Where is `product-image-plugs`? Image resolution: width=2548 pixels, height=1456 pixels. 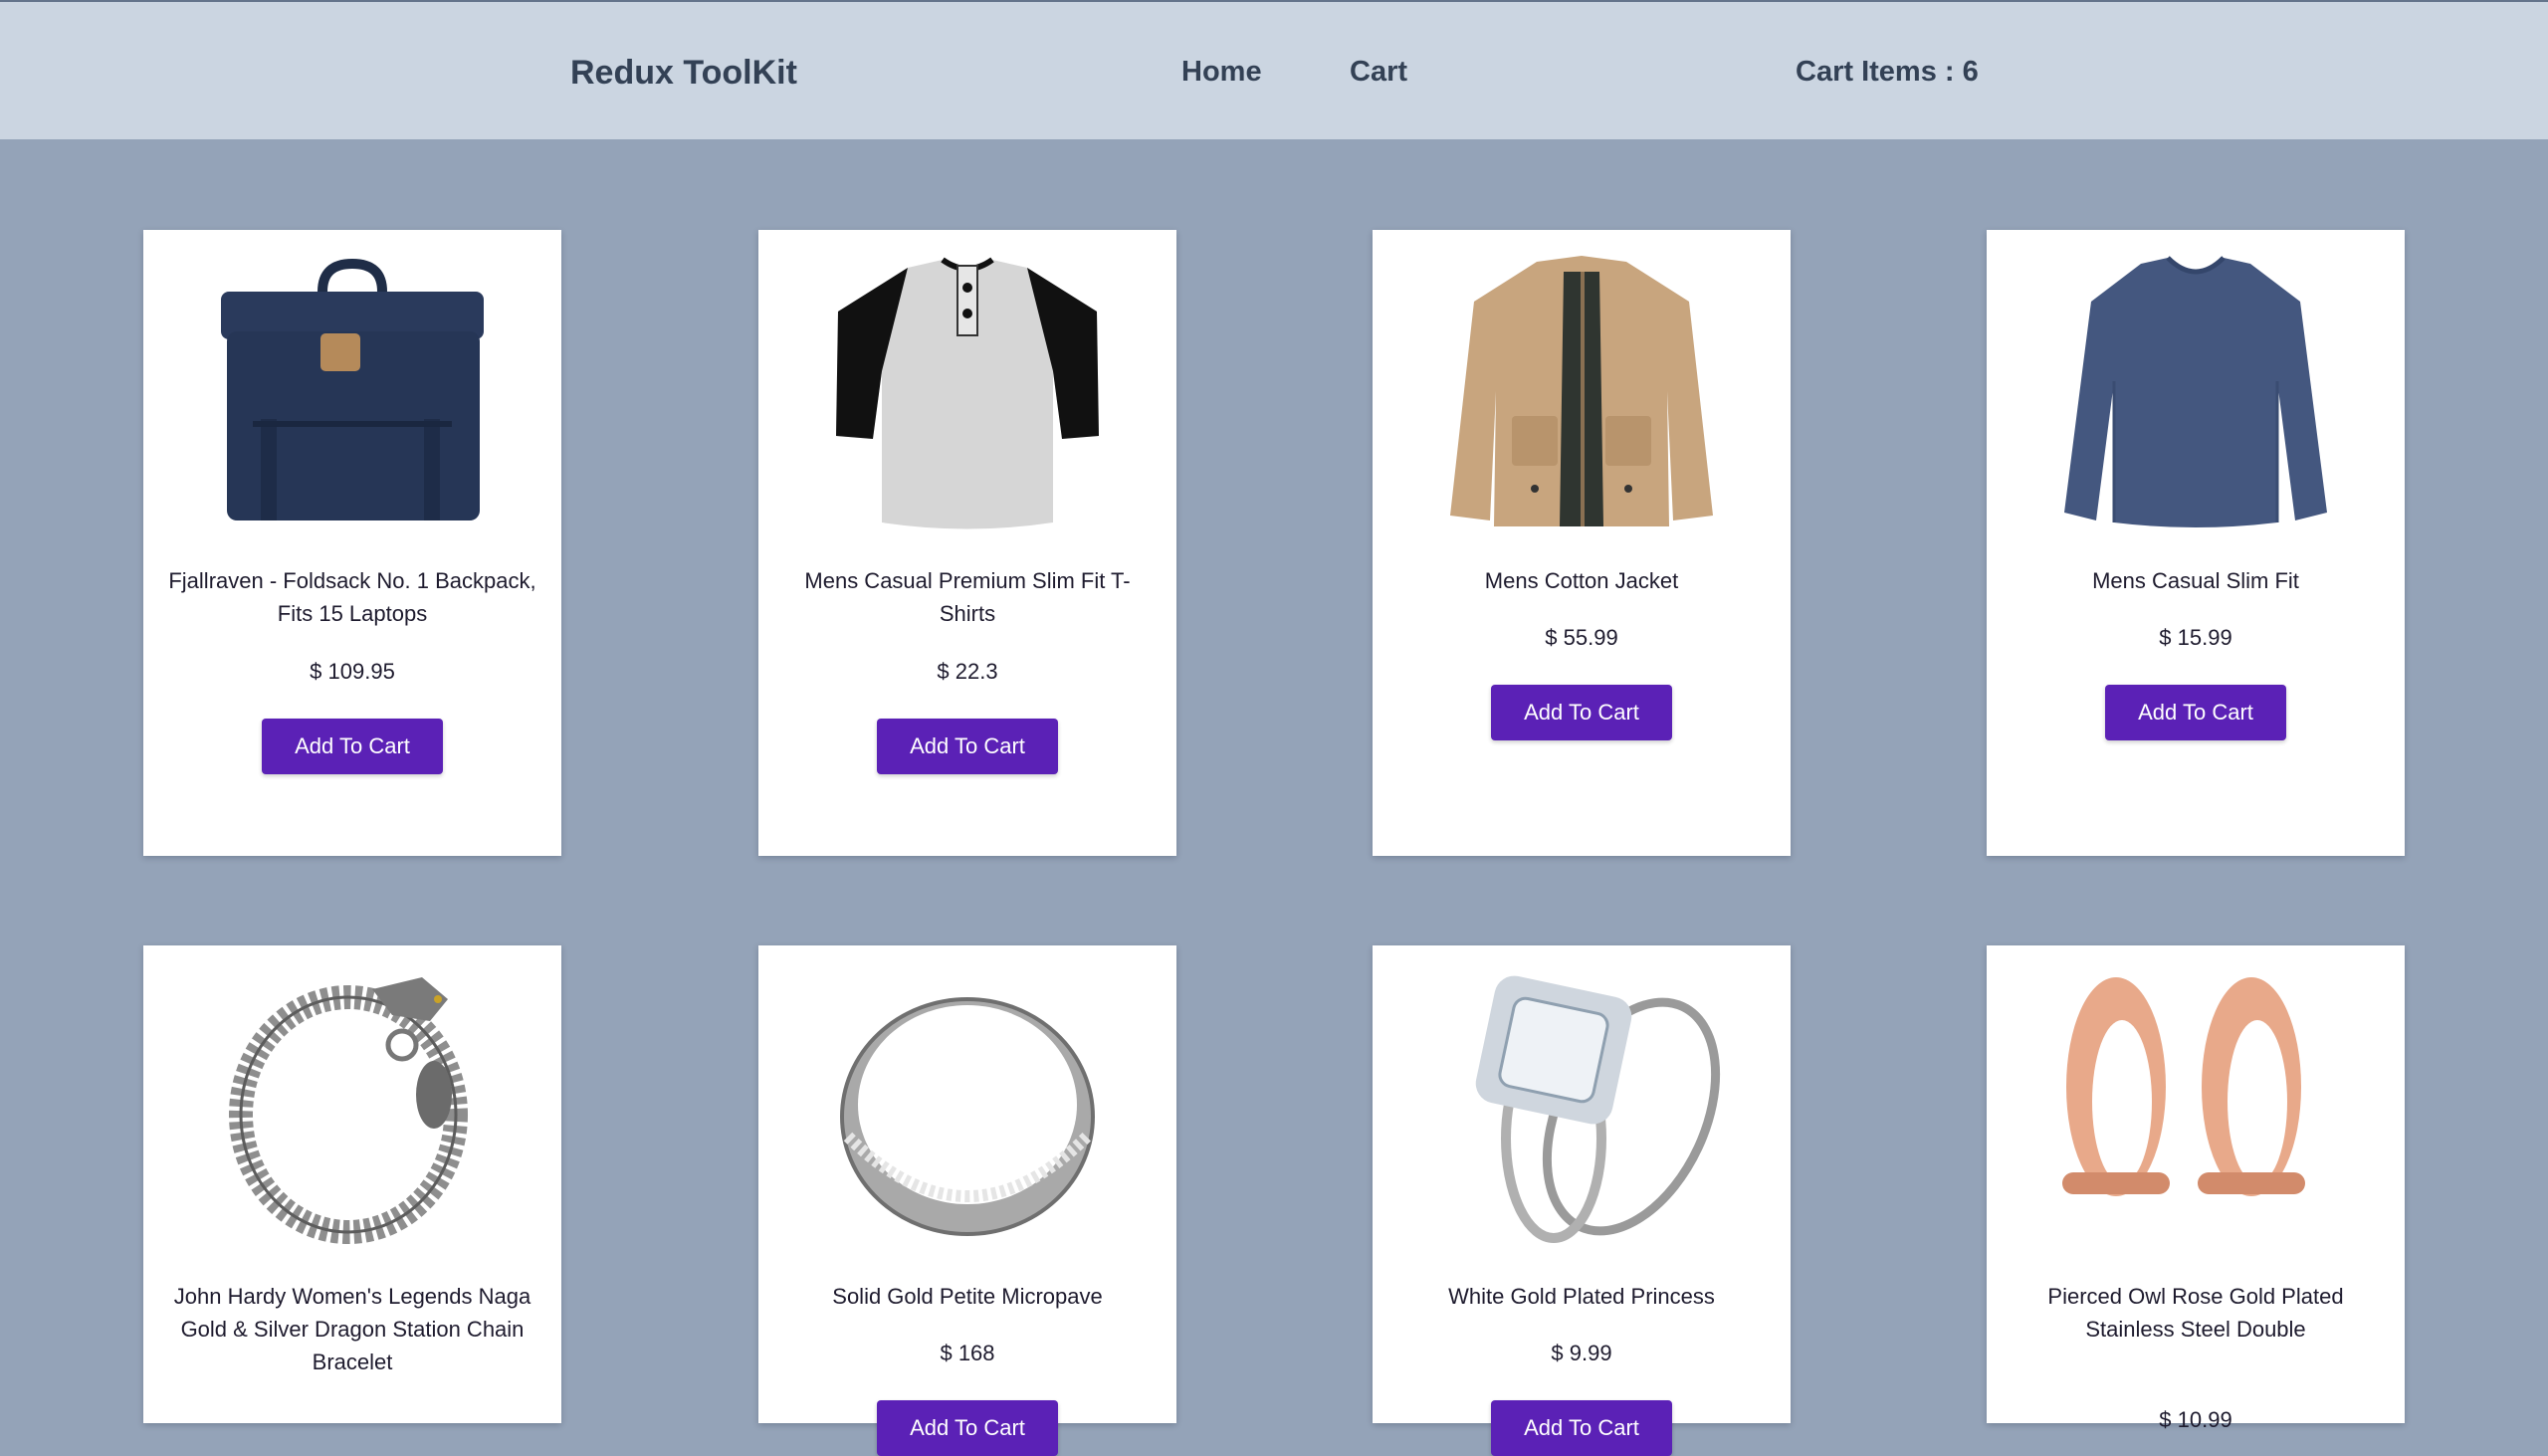
product-image-plugs is located at coordinates (2195, 1106).